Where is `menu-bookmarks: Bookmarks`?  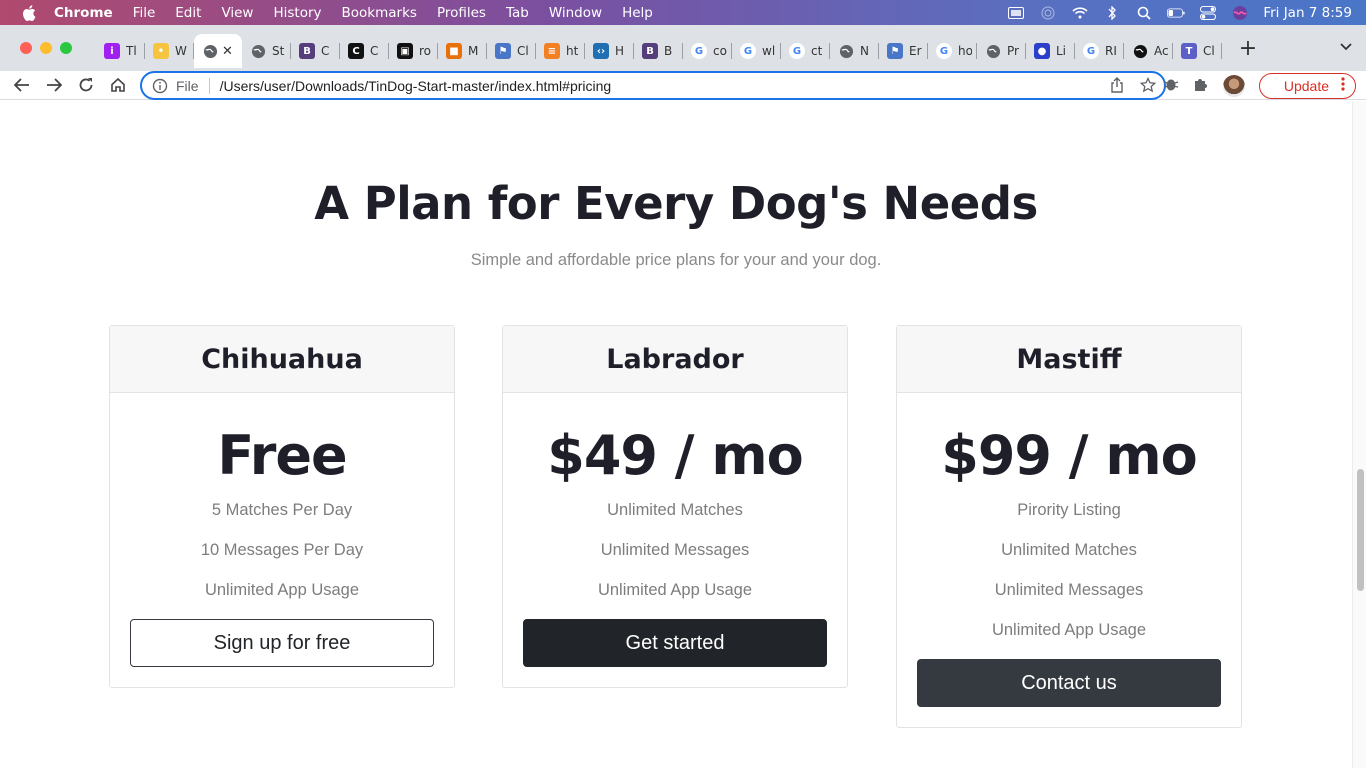
menu-bookmarks: Bookmarks is located at coordinates (379, 13).